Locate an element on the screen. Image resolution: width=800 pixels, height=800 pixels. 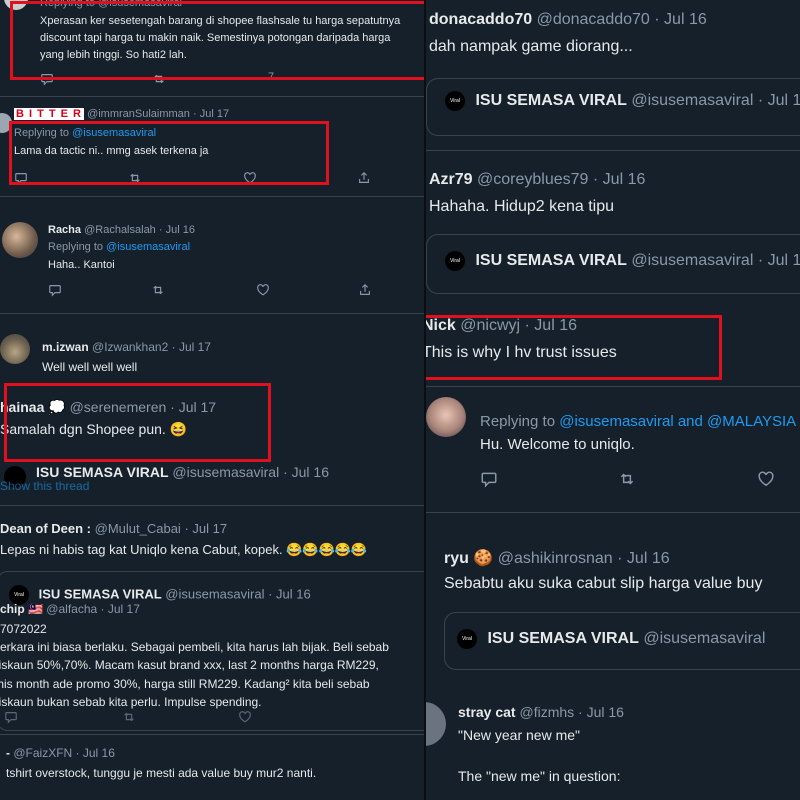
divider is located at coordinates (212, 196).